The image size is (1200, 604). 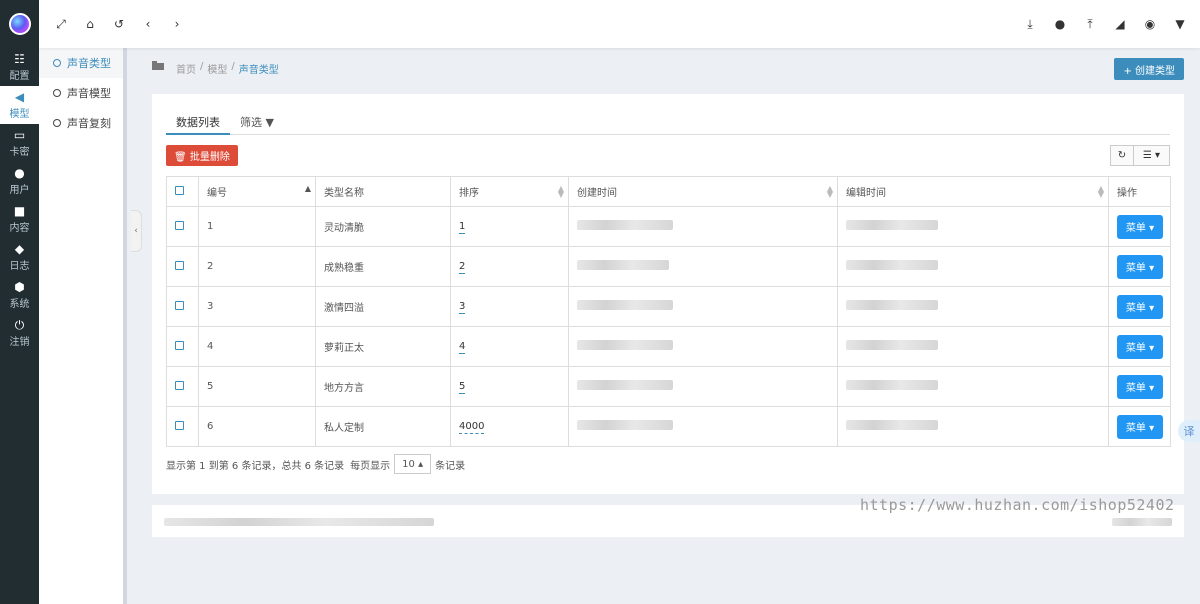 I want to click on tab-filter: 筛选 ▼, so click(x=257, y=122).